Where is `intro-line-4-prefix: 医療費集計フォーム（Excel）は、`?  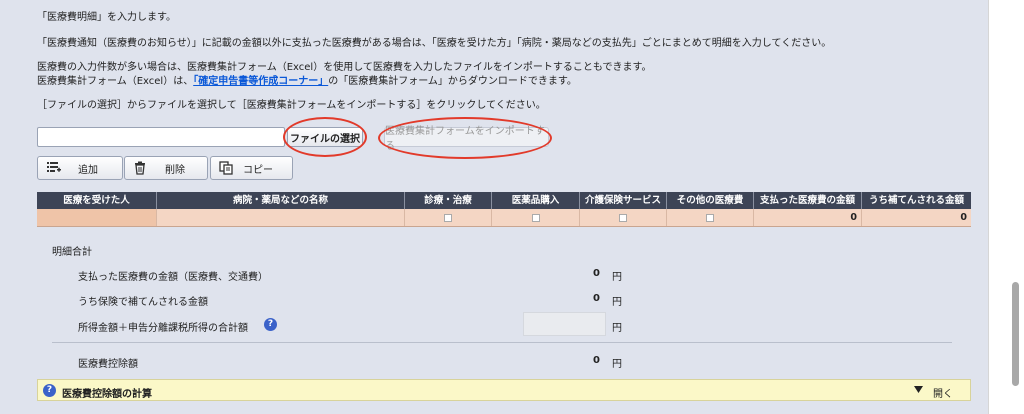
intro-line-4-prefix: 医療費集計フォーム（Excel）は、 is located at coordinates (115, 81).